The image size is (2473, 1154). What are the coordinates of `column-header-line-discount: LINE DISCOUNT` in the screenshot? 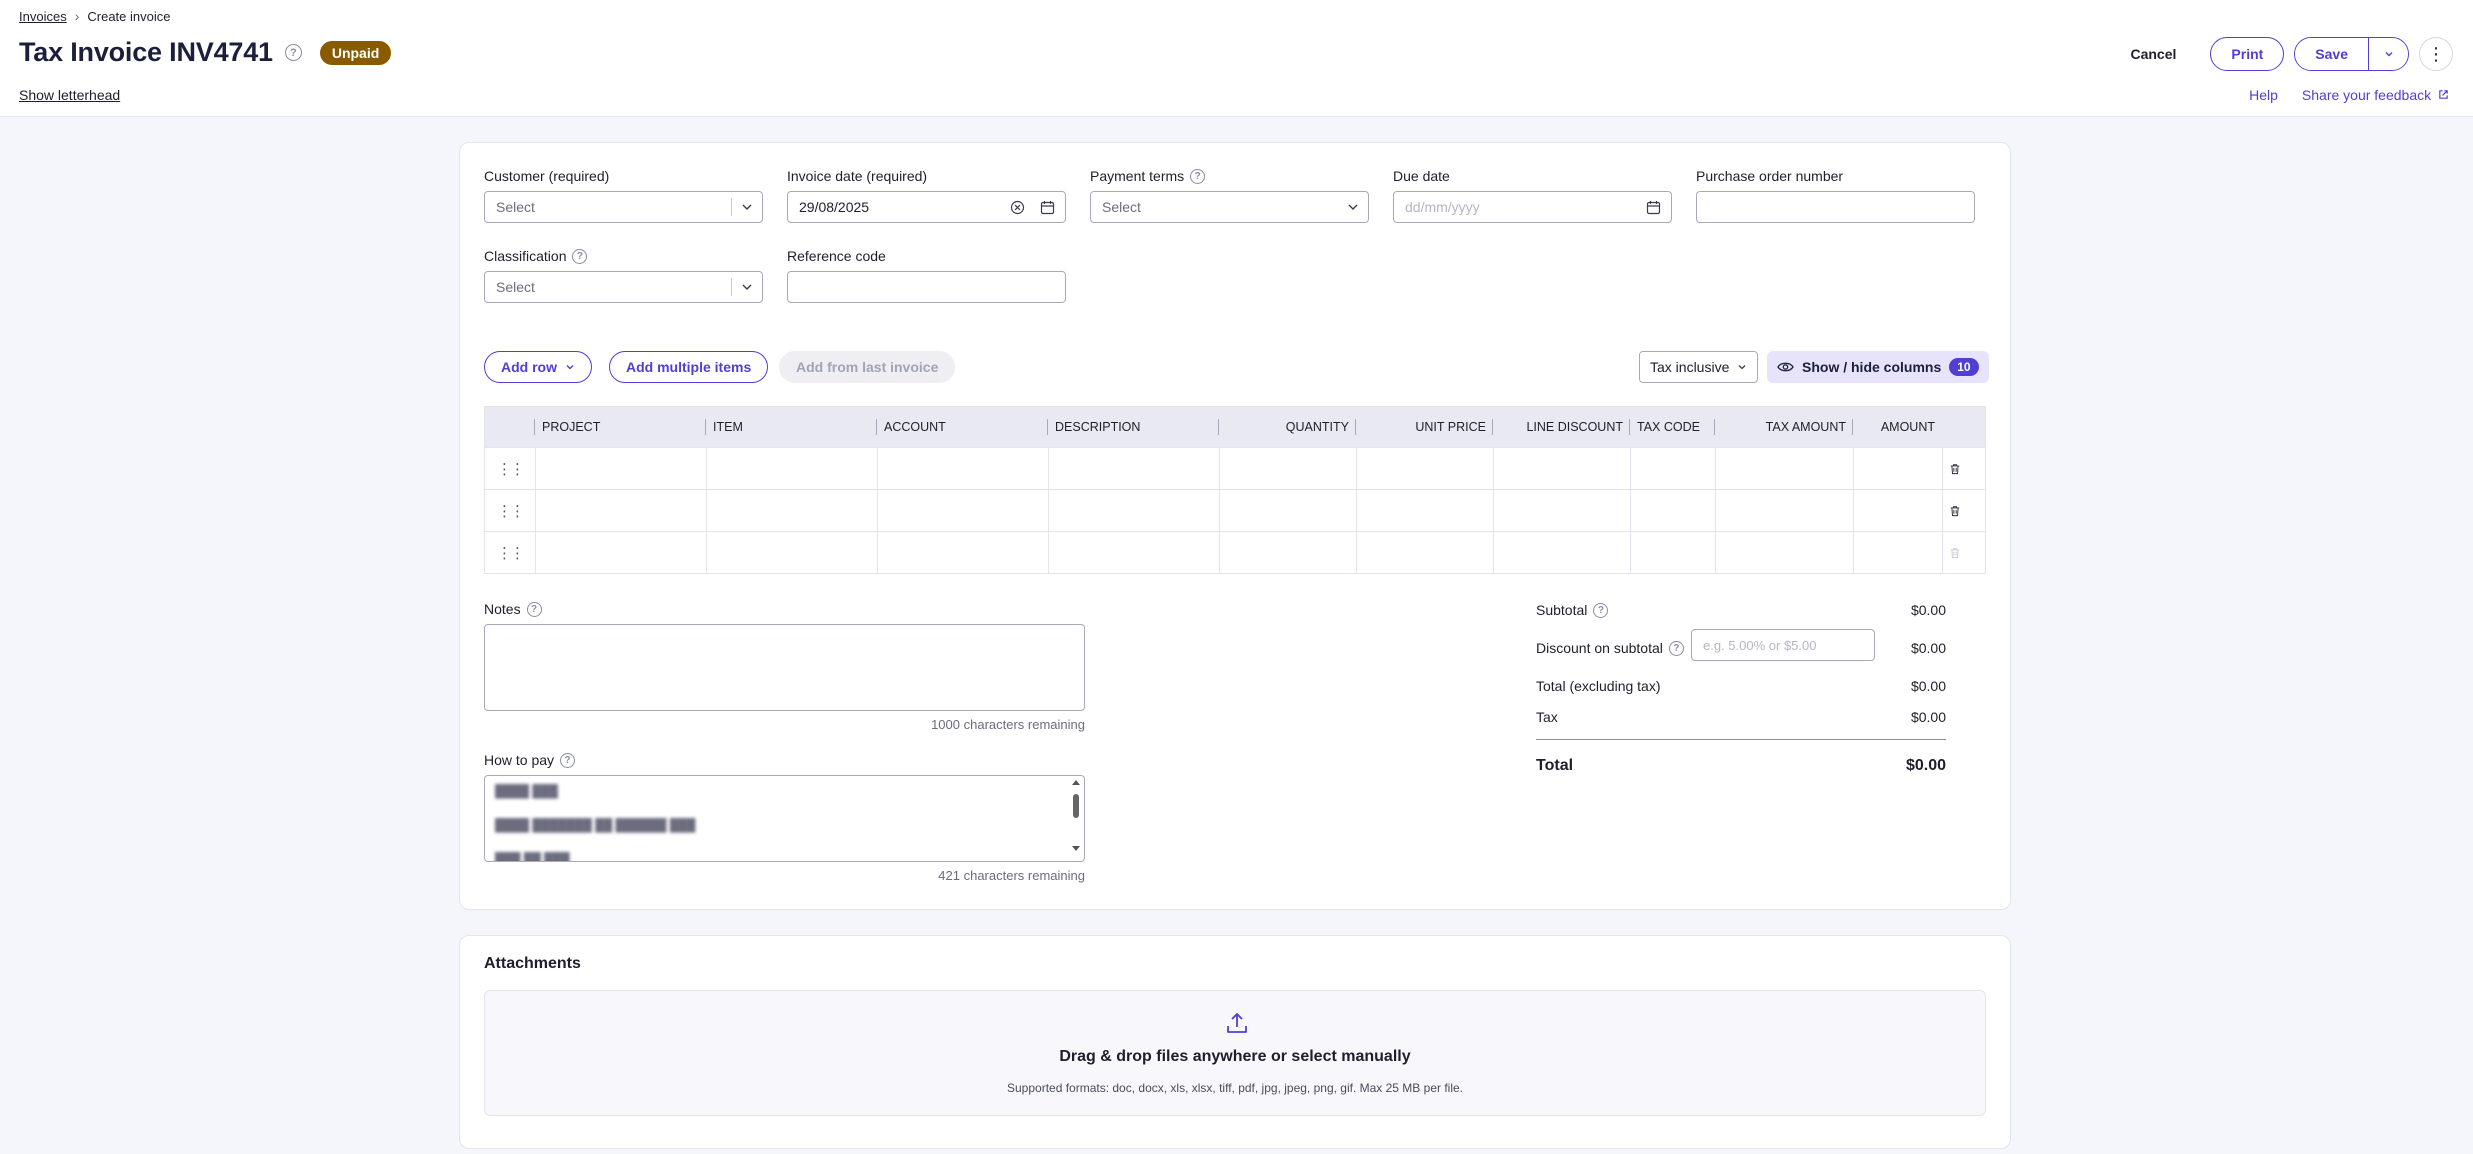 It's located at (1561, 427).